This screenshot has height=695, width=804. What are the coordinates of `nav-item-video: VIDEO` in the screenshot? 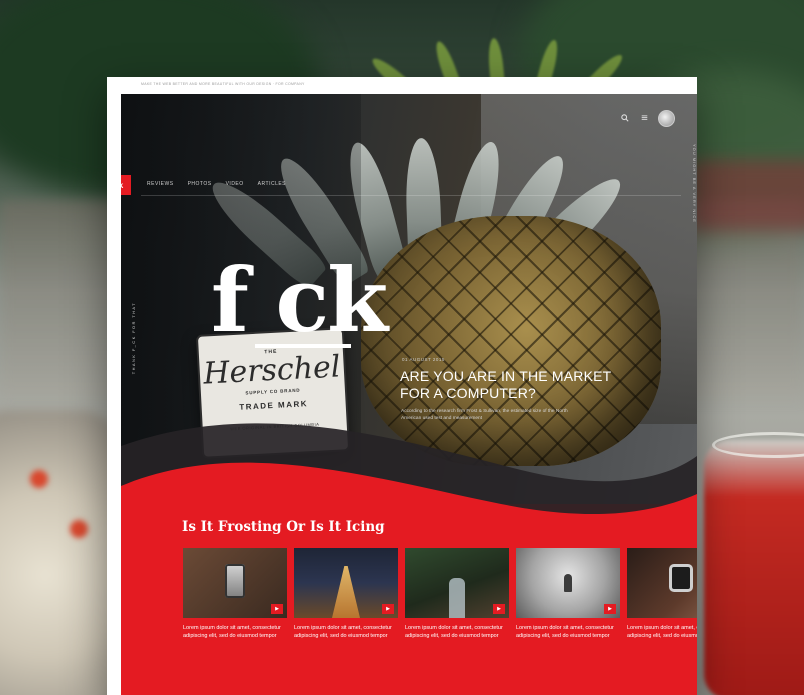 It's located at (235, 184).